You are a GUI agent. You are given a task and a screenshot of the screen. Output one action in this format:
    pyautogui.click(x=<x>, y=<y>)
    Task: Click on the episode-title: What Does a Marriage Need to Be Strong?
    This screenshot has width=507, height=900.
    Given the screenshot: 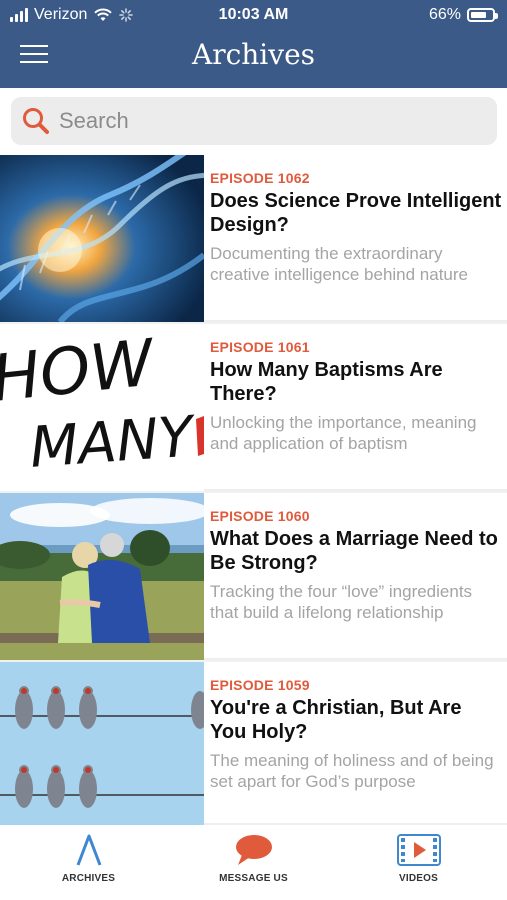 What is the action you would take?
    pyautogui.click(x=354, y=551)
    